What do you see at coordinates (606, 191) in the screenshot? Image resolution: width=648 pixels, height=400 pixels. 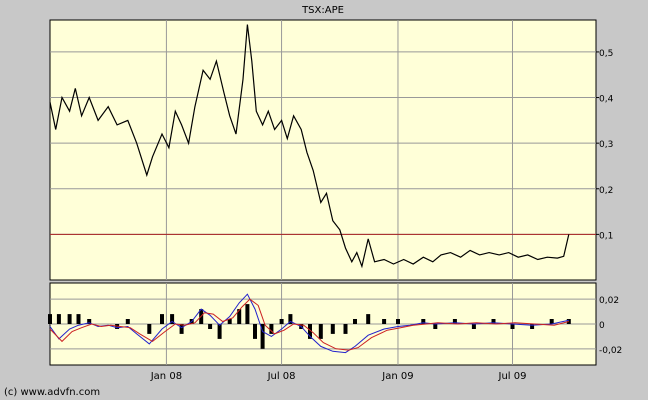 I see `price-y-tick-label: 0,2` at bounding box center [606, 191].